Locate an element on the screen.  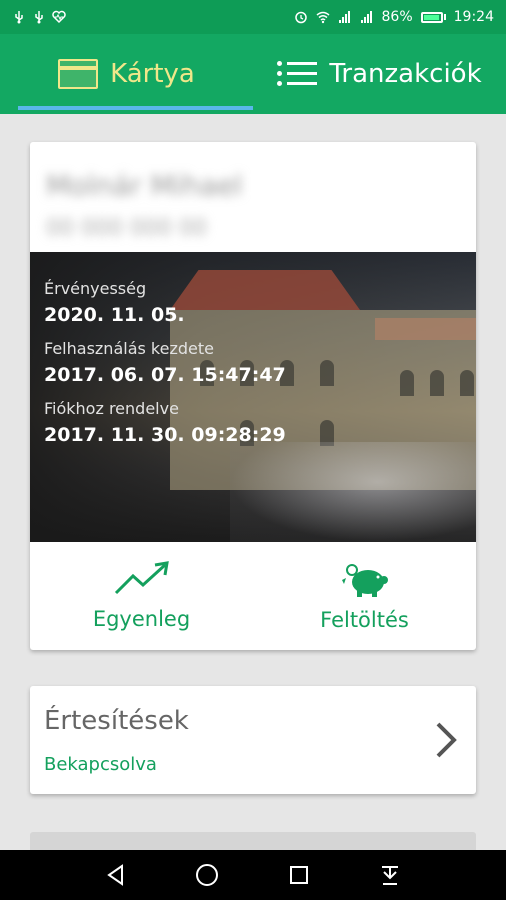
tab-bar: Kártya Tranzakciók is located at coordinates (253, 74).